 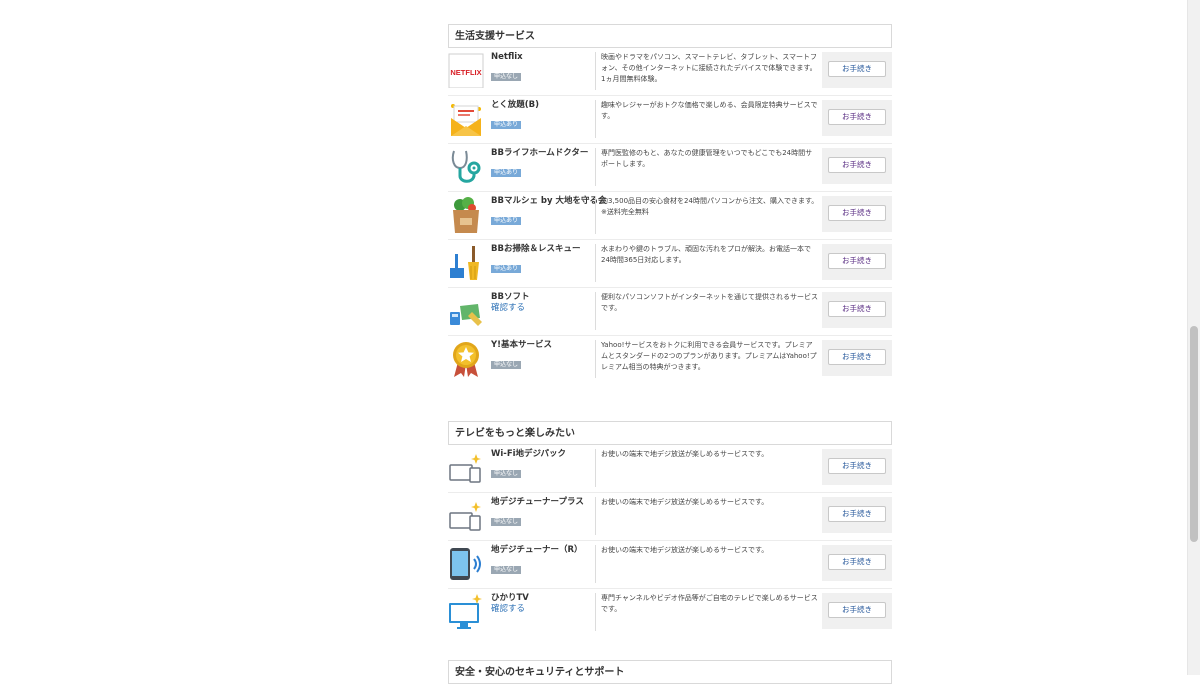 What do you see at coordinates (466, 311) in the screenshot?
I see `software-tools-icon` at bounding box center [466, 311].